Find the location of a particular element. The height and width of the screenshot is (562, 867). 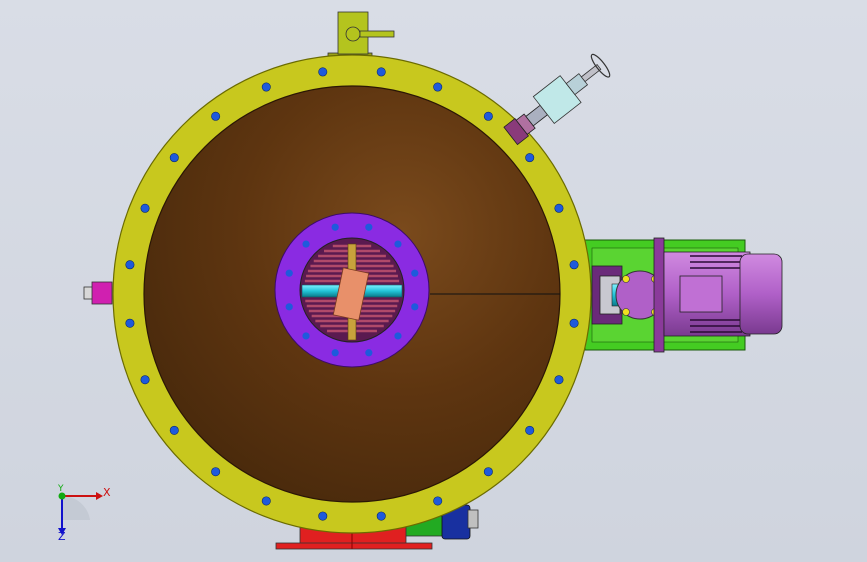

triad-y-label: Y is located at coordinates (61, 489).